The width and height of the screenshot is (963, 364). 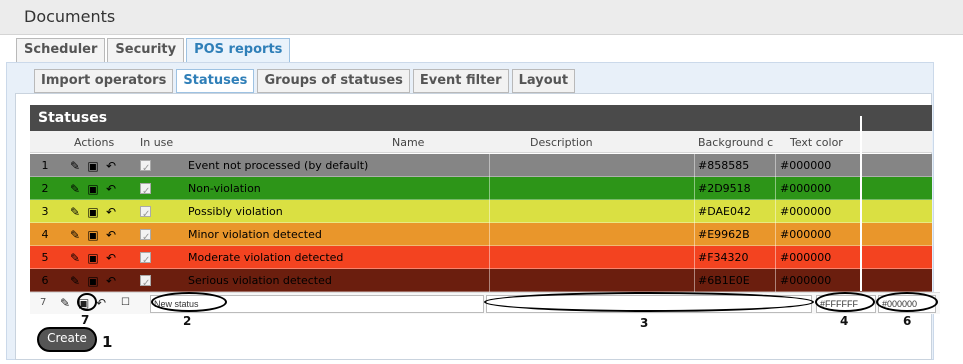 I want to click on column-divider, so click(x=861, y=203).